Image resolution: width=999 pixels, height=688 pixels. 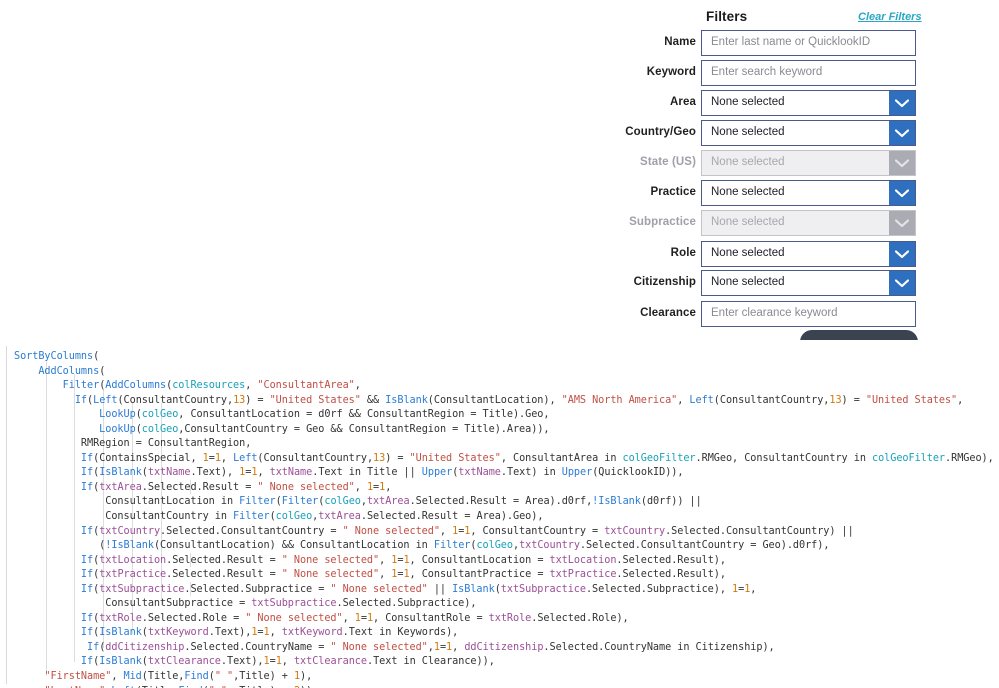 What do you see at coordinates (767, 72) in the screenshot?
I see `keyword-input-placeholder: Enter search keyword` at bounding box center [767, 72].